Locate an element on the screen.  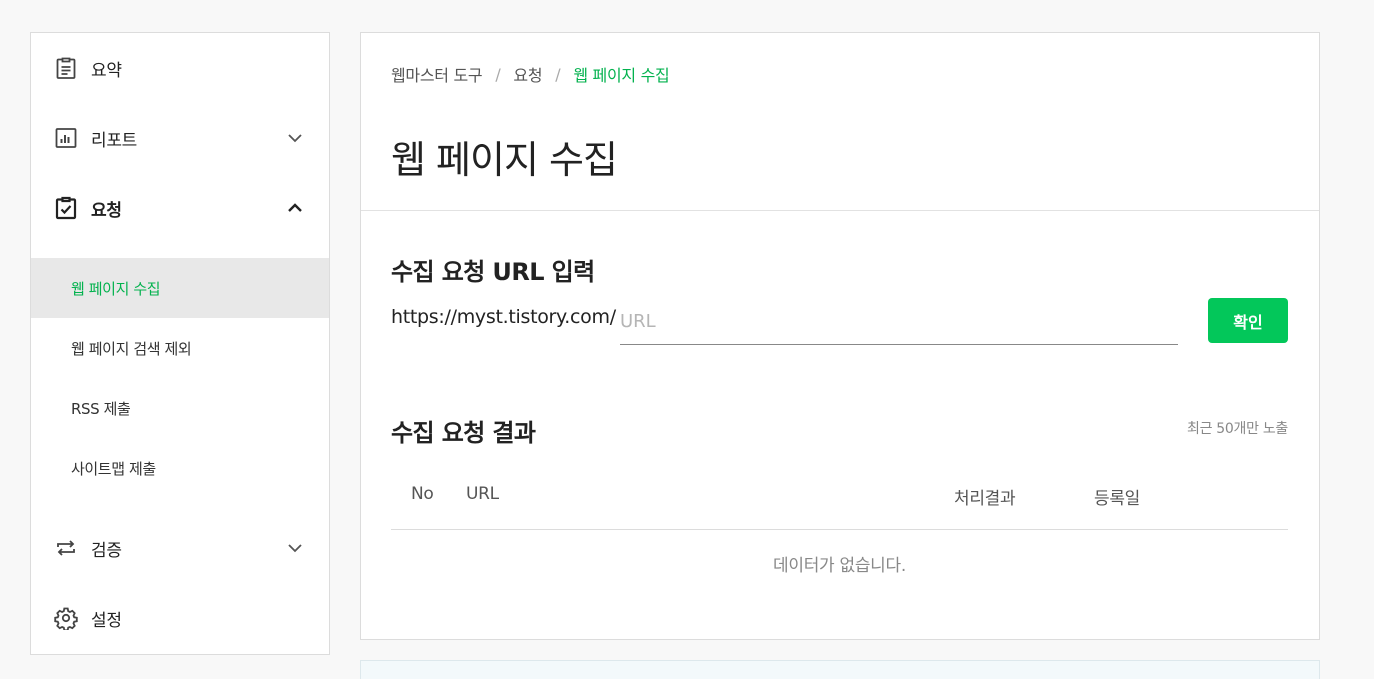
confirm-button: 확인 is located at coordinates (1248, 320).